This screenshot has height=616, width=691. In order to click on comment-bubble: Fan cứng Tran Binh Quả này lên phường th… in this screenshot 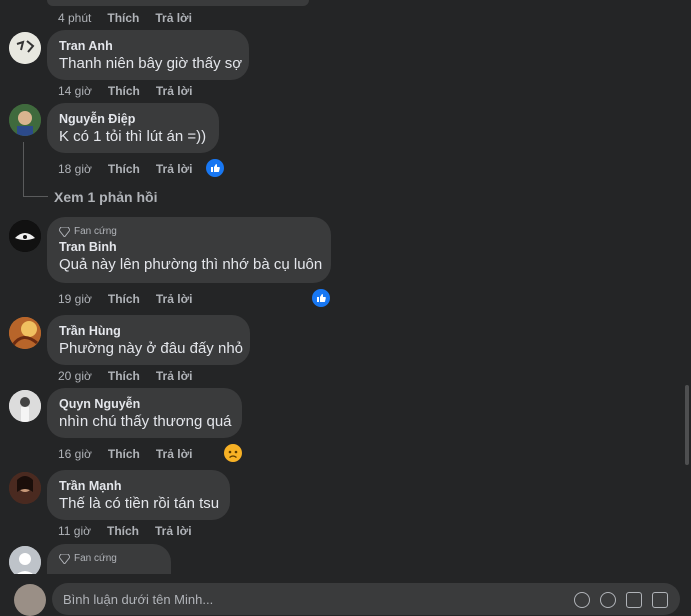, I will do `click(189, 250)`.